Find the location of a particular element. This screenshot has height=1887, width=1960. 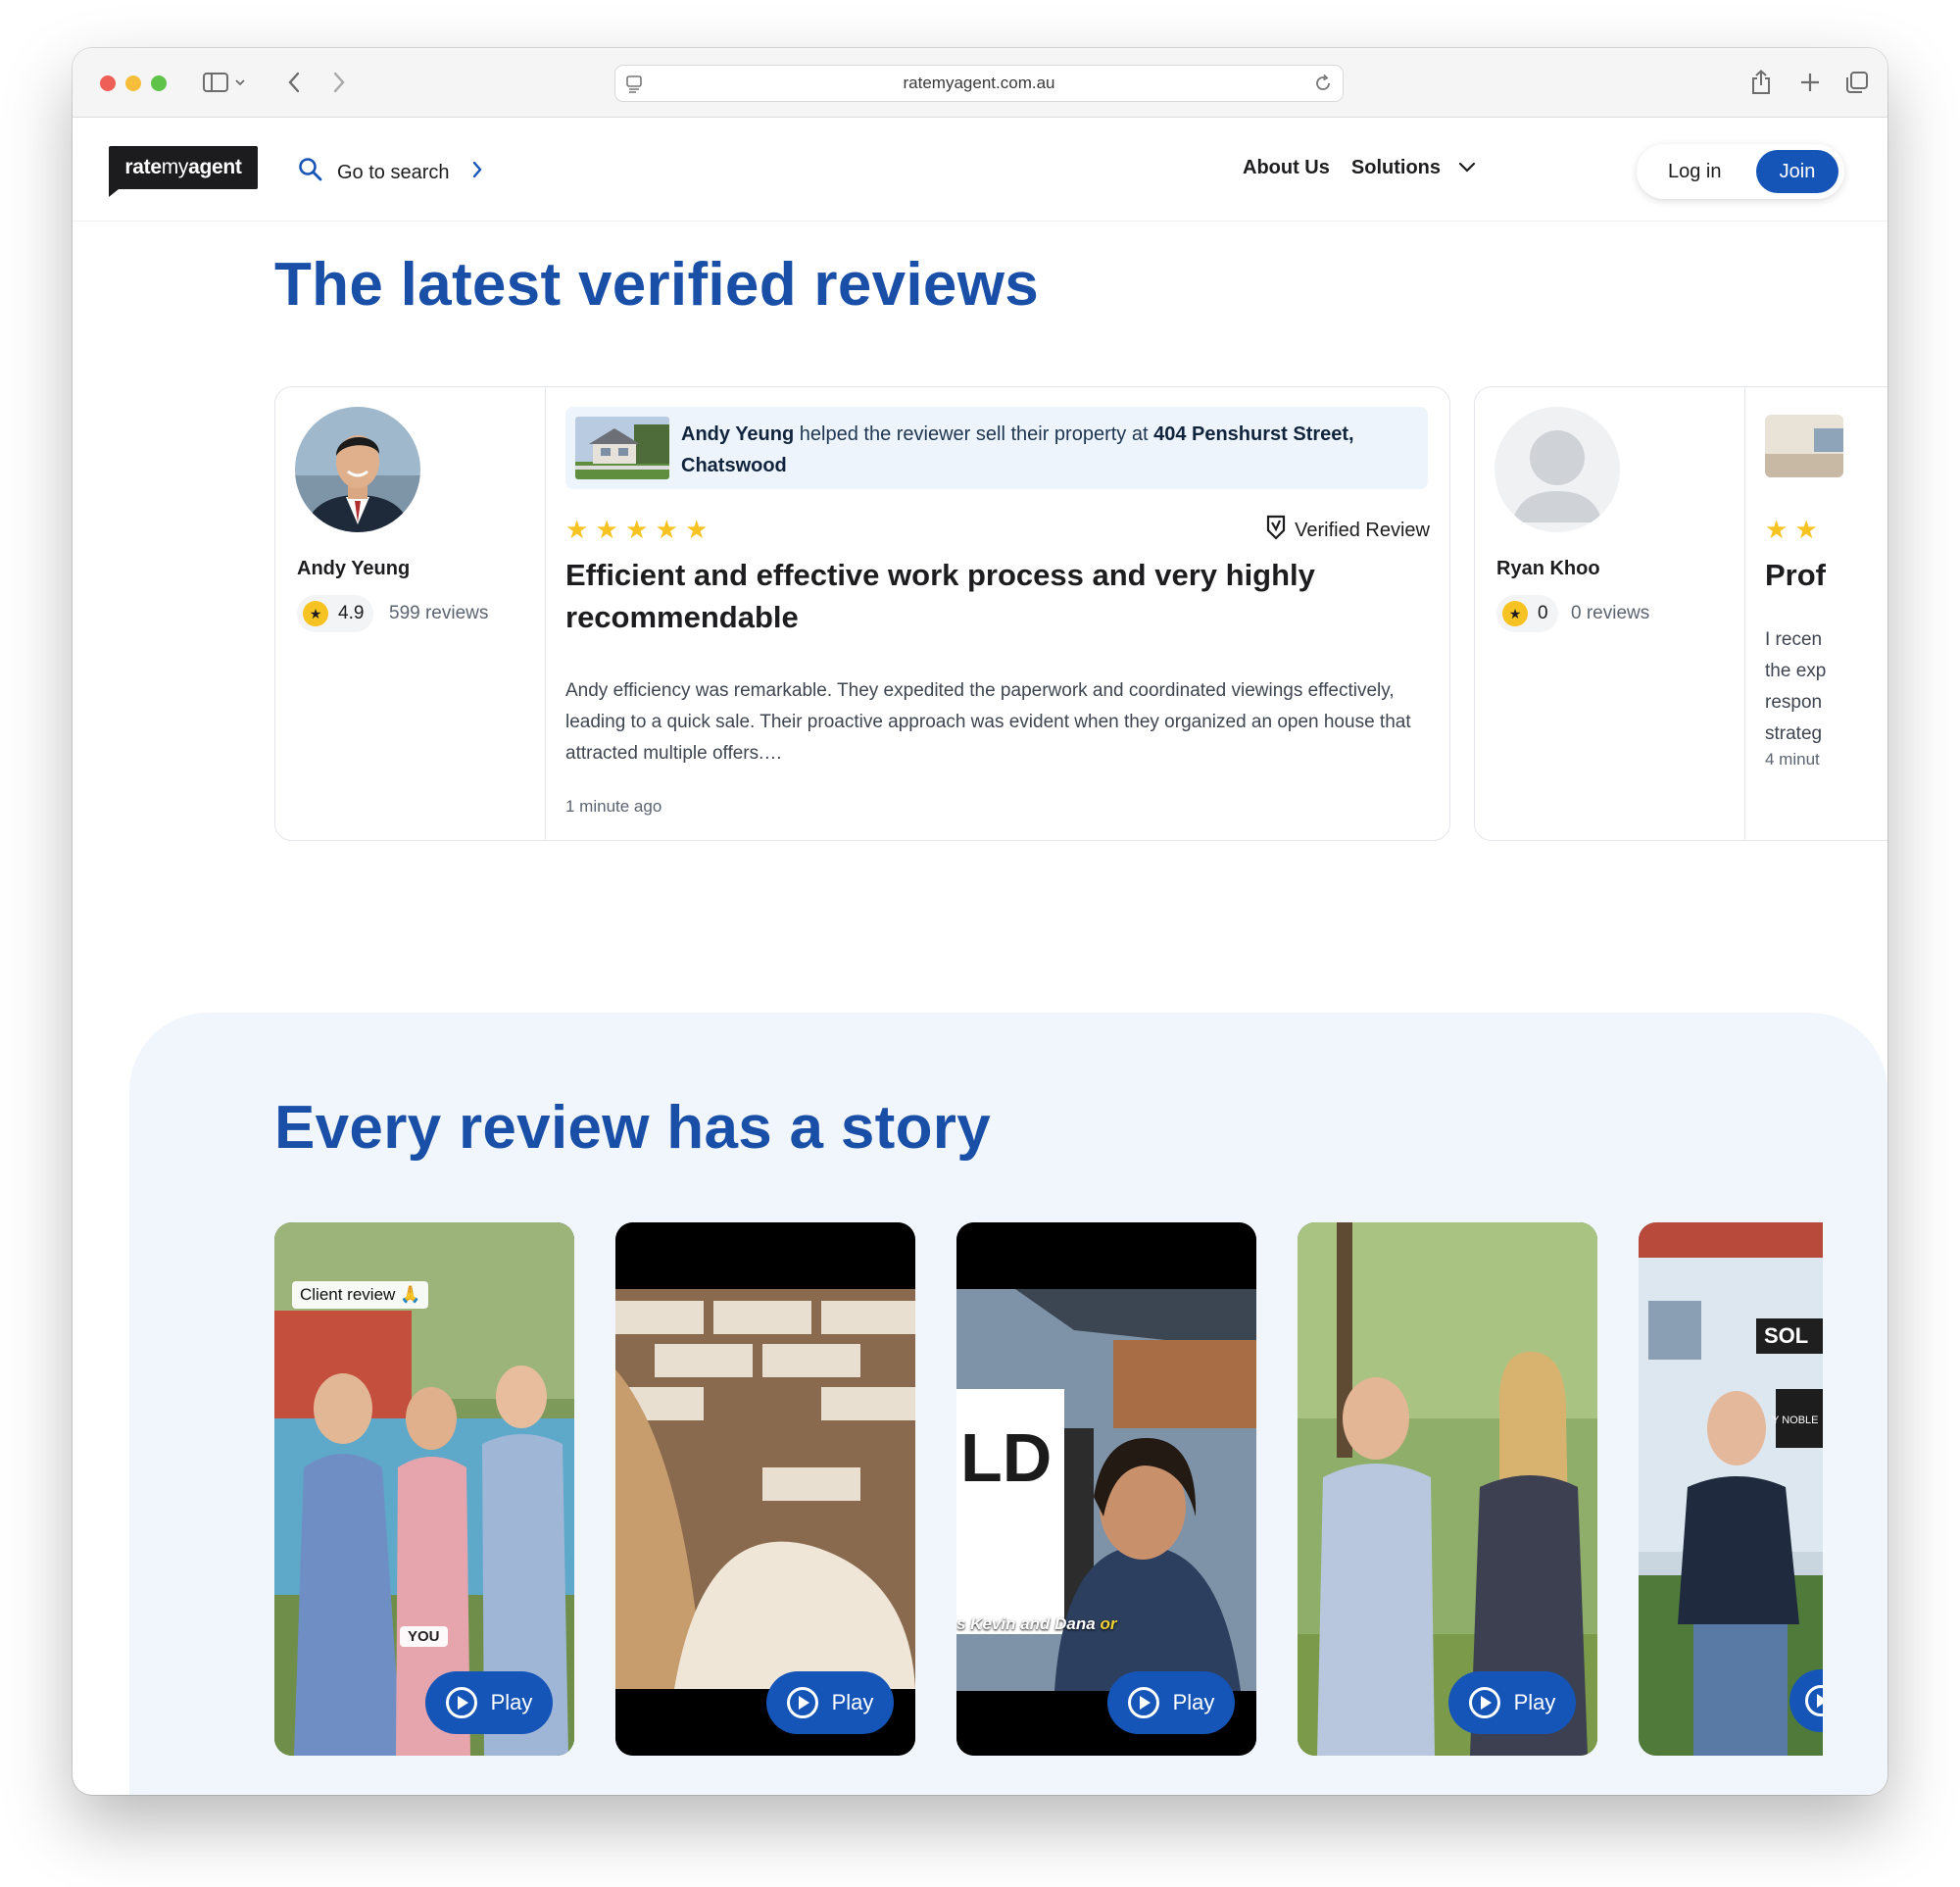

agent-review-count: 599 reviews is located at coordinates (439, 613).